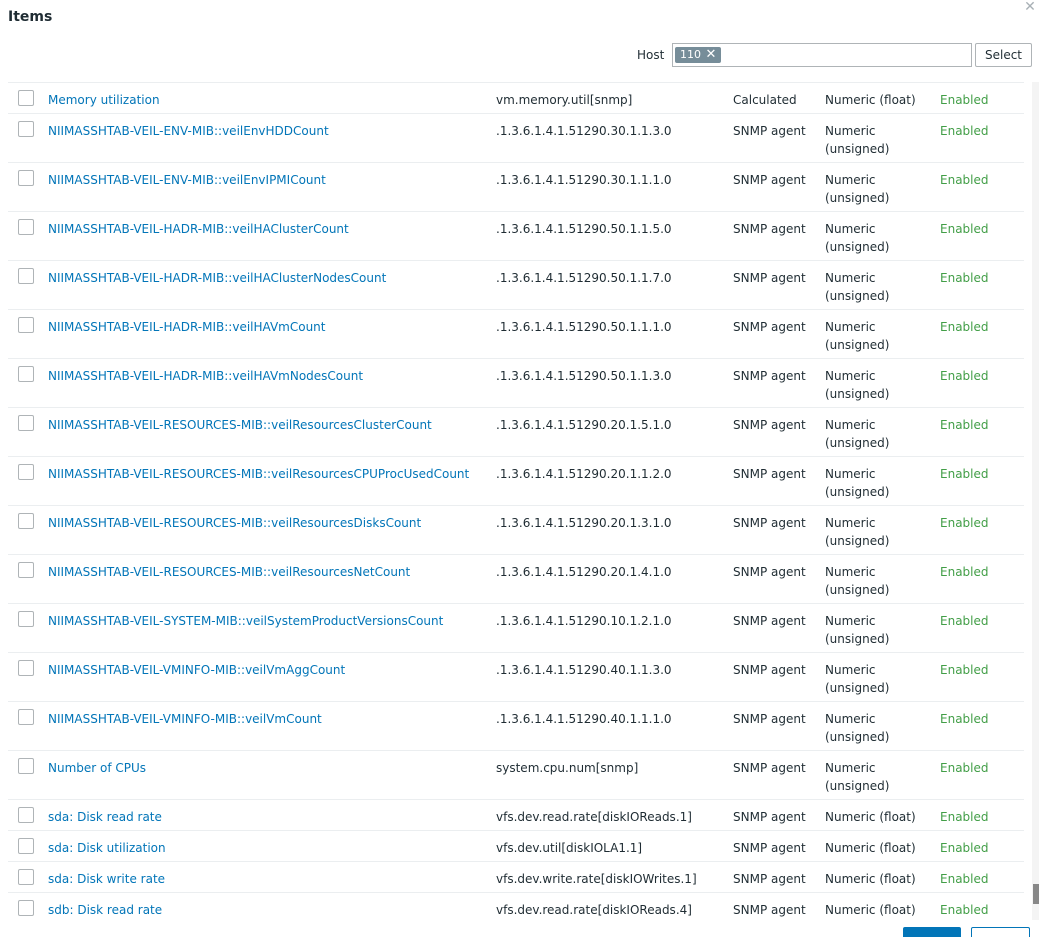 The image size is (1039, 937). What do you see at coordinates (584, 670) in the screenshot?
I see `item-key: .1.3.6.1.4.1.51290.40.1.1.3.0` at bounding box center [584, 670].